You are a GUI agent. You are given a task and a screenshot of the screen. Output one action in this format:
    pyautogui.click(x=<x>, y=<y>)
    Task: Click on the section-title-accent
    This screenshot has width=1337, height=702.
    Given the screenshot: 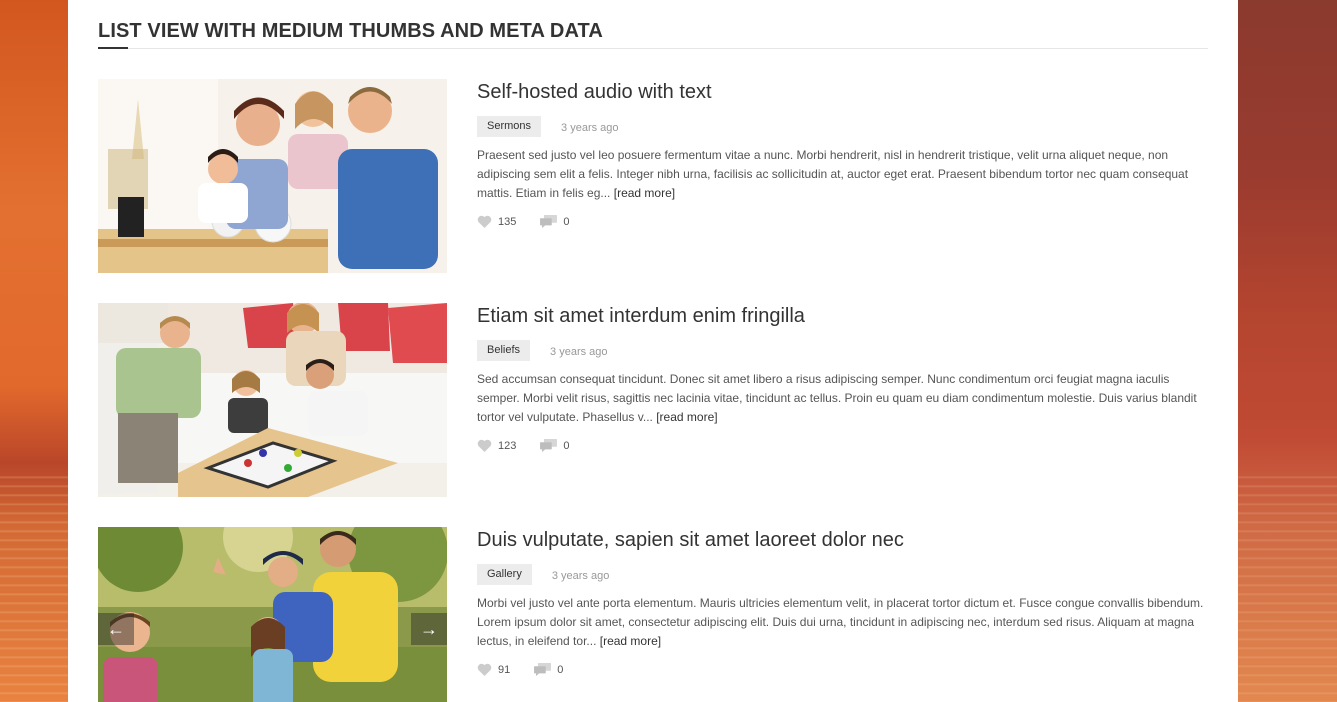 What is the action you would take?
    pyautogui.click(x=113, y=48)
    